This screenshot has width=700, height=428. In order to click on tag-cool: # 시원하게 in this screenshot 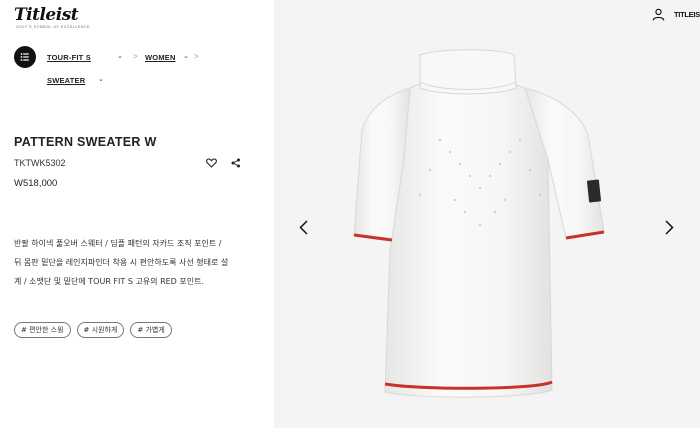, I will do `click(100, 330)`.